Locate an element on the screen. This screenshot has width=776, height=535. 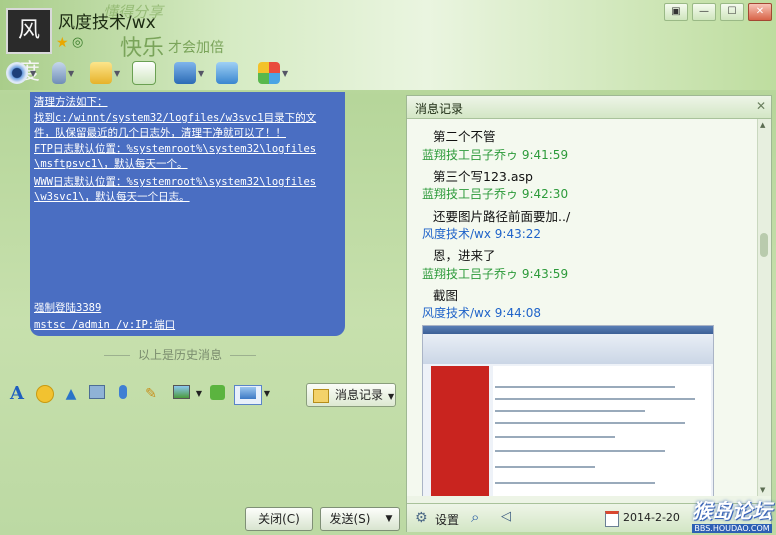
history-message: 第二个不管 is located at coordinates (464, 136).